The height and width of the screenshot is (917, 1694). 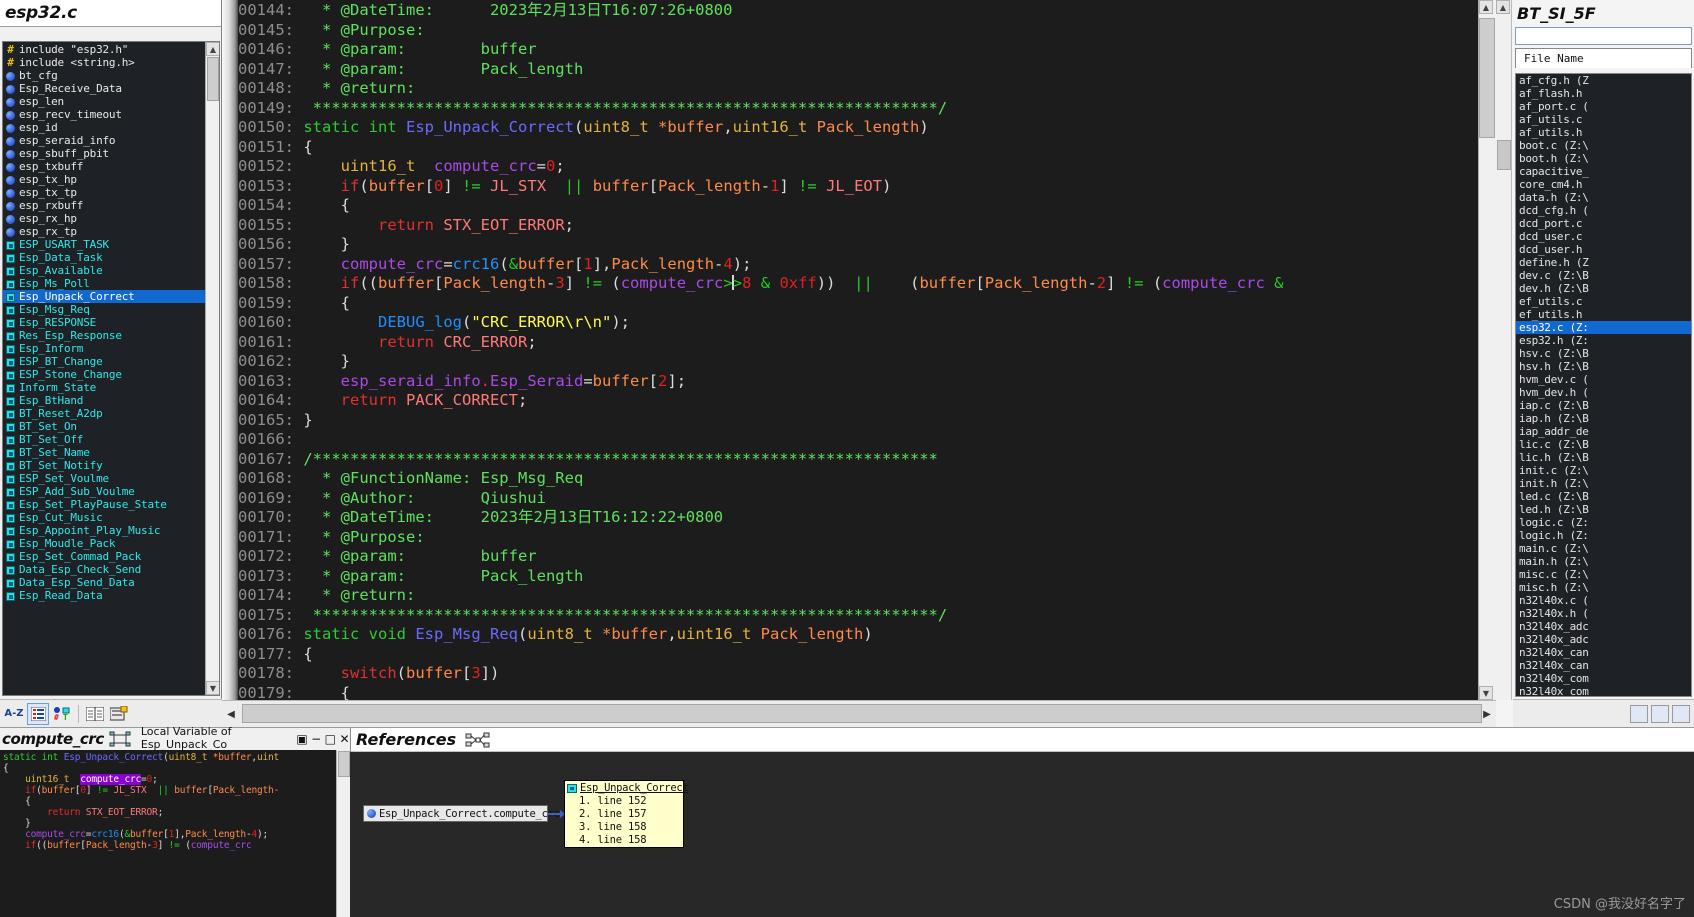 I want to click on code-line: 00172: * @param: buffer, so click(x=858, y=557).